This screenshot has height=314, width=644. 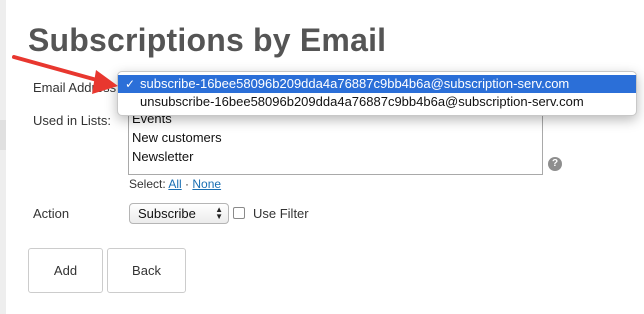 What do you see at coordinates (105, 82) in the screenshot?
I see `annotation-arrow-head` at bounding box center [105, 82].